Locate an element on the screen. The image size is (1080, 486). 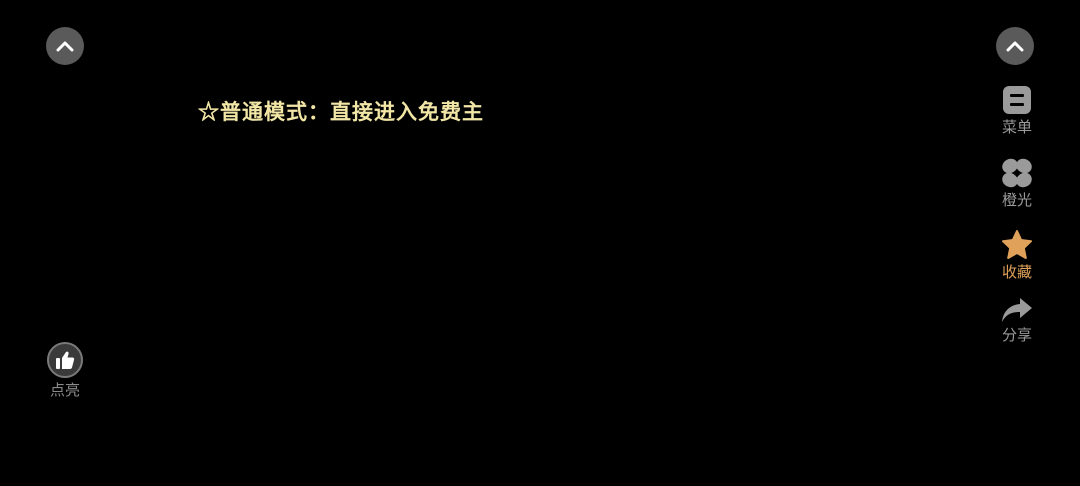
share-icon is located at coordinates (1017, 310).